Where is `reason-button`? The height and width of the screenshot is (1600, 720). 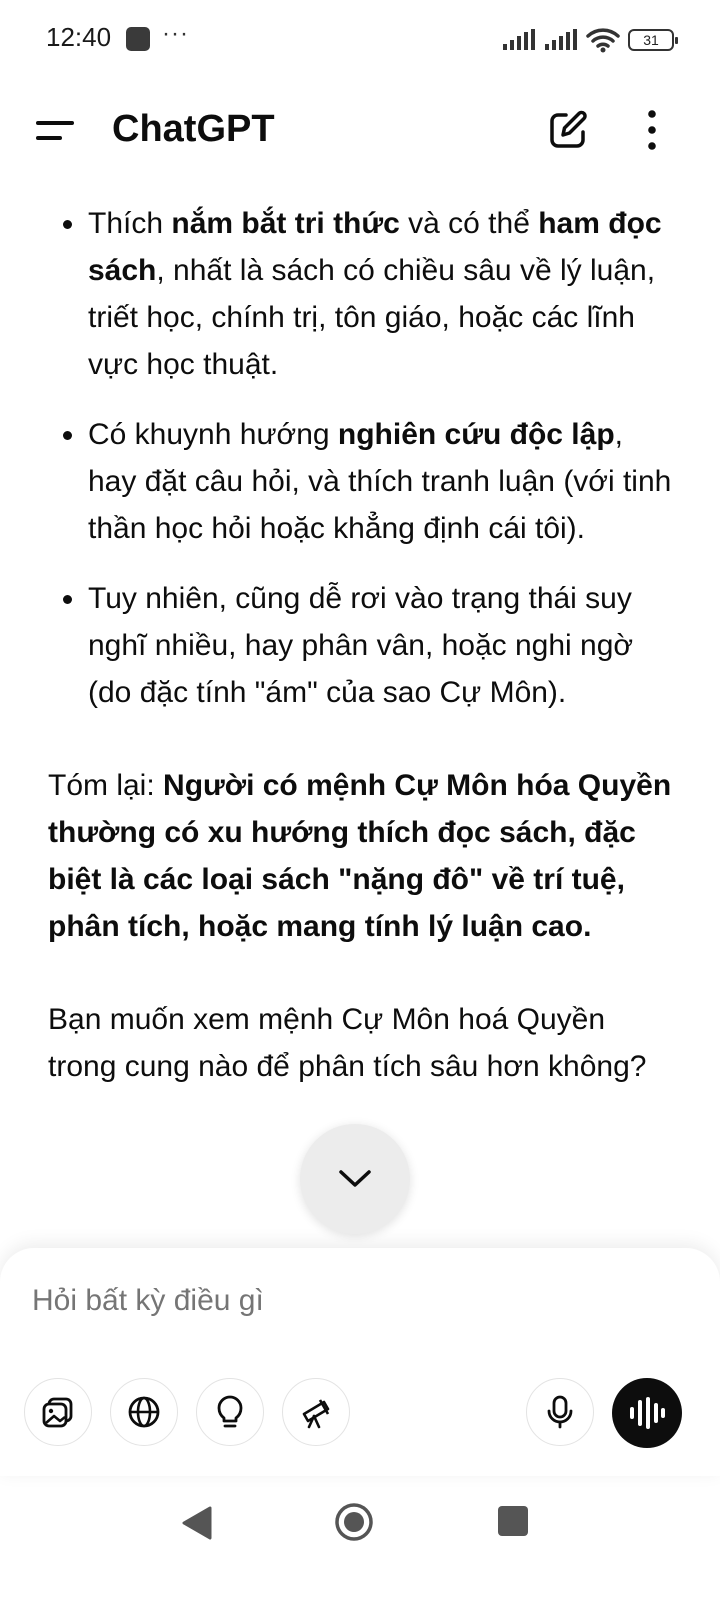 reason-button is located at coordinates (230, 1412).